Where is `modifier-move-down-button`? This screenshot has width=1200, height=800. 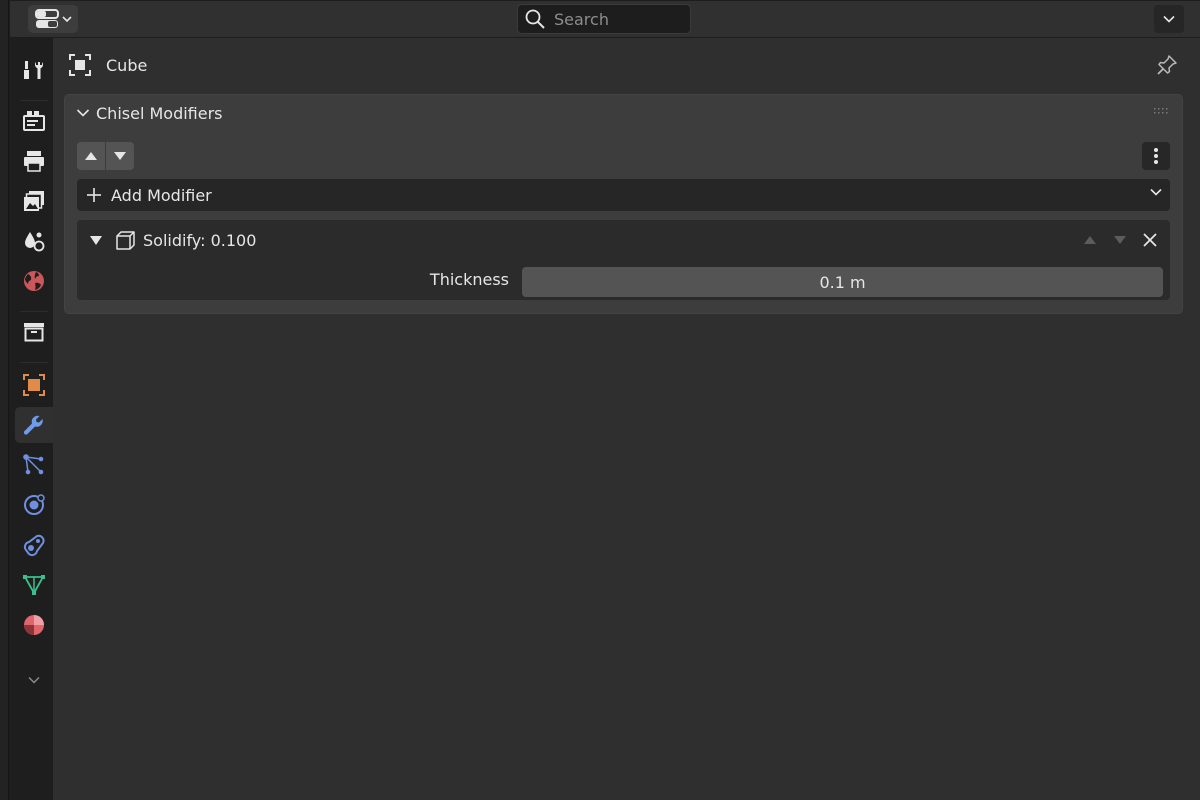
modifier-move-down-button is located at coordinates (1120, 240).